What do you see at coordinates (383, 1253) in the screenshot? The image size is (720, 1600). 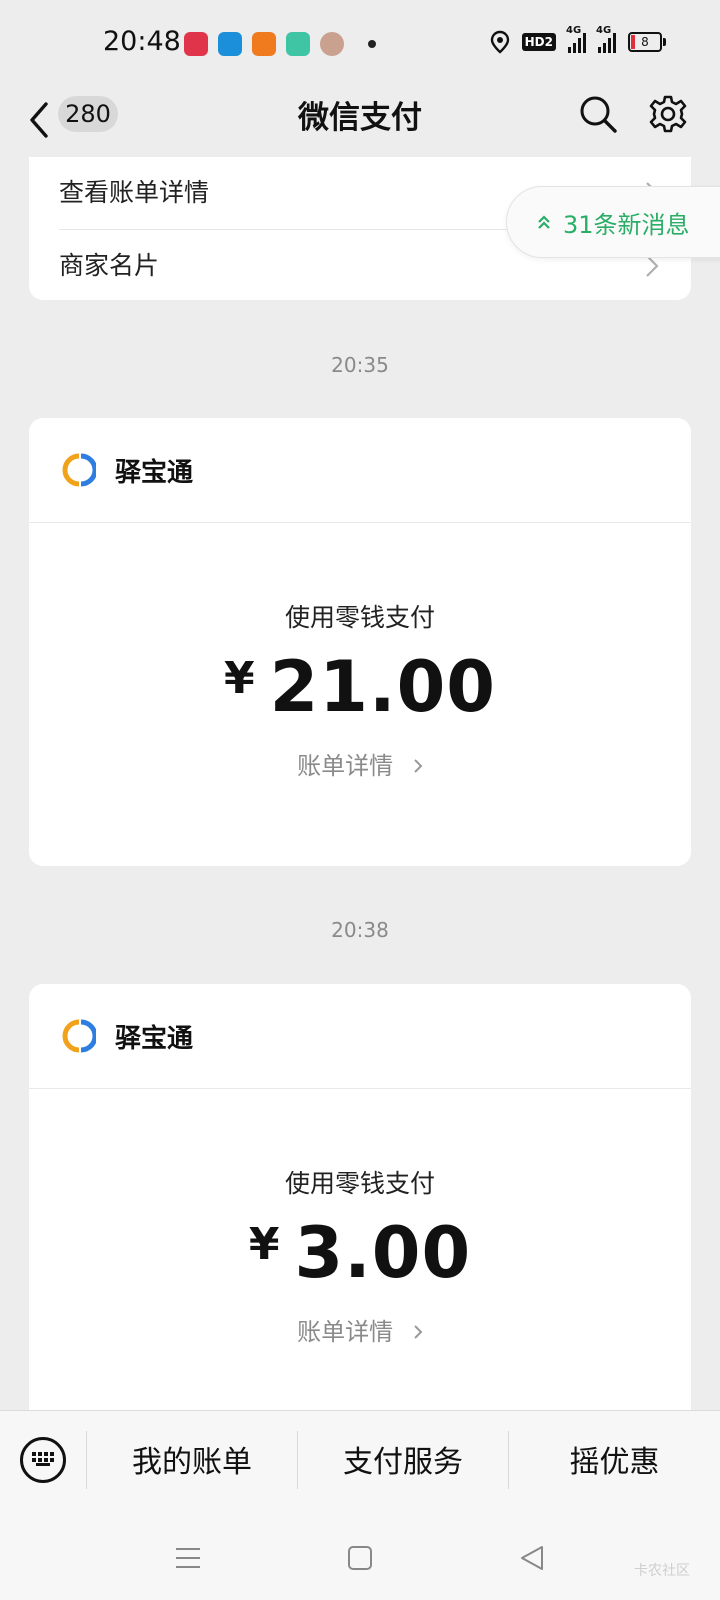 I see `amount-value: 3.00` at bounding box center [383, 1253].